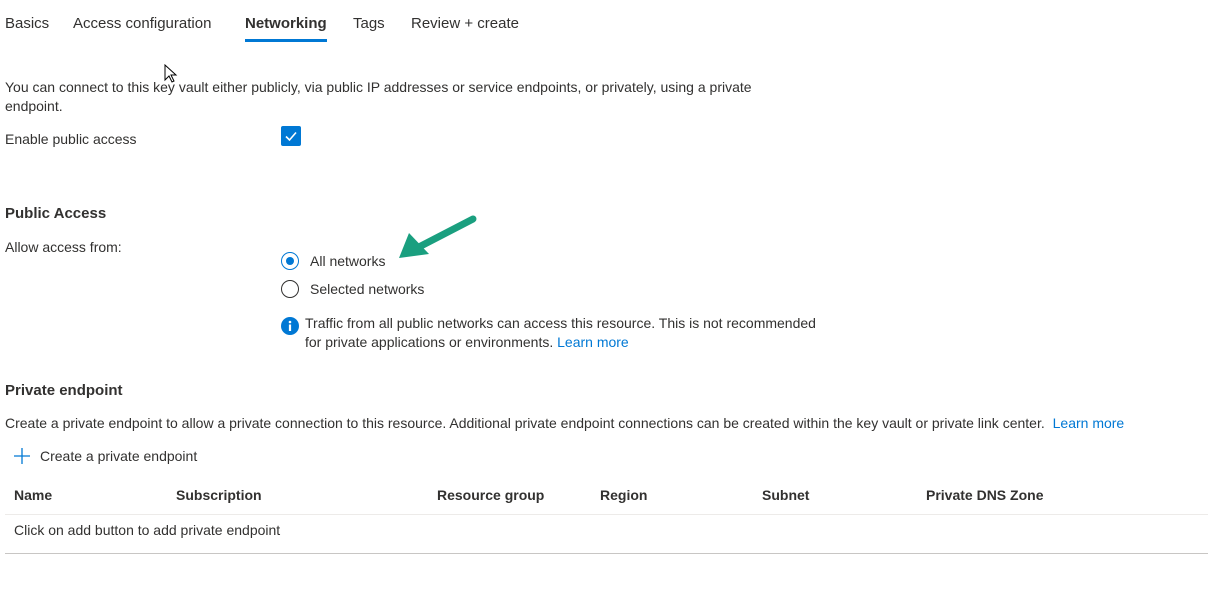 The width and height of the screenshot is (1208, 596). Describe the element at coordinates (286, 40) in the screenshot. I see `active-tab-indicator` at that location.